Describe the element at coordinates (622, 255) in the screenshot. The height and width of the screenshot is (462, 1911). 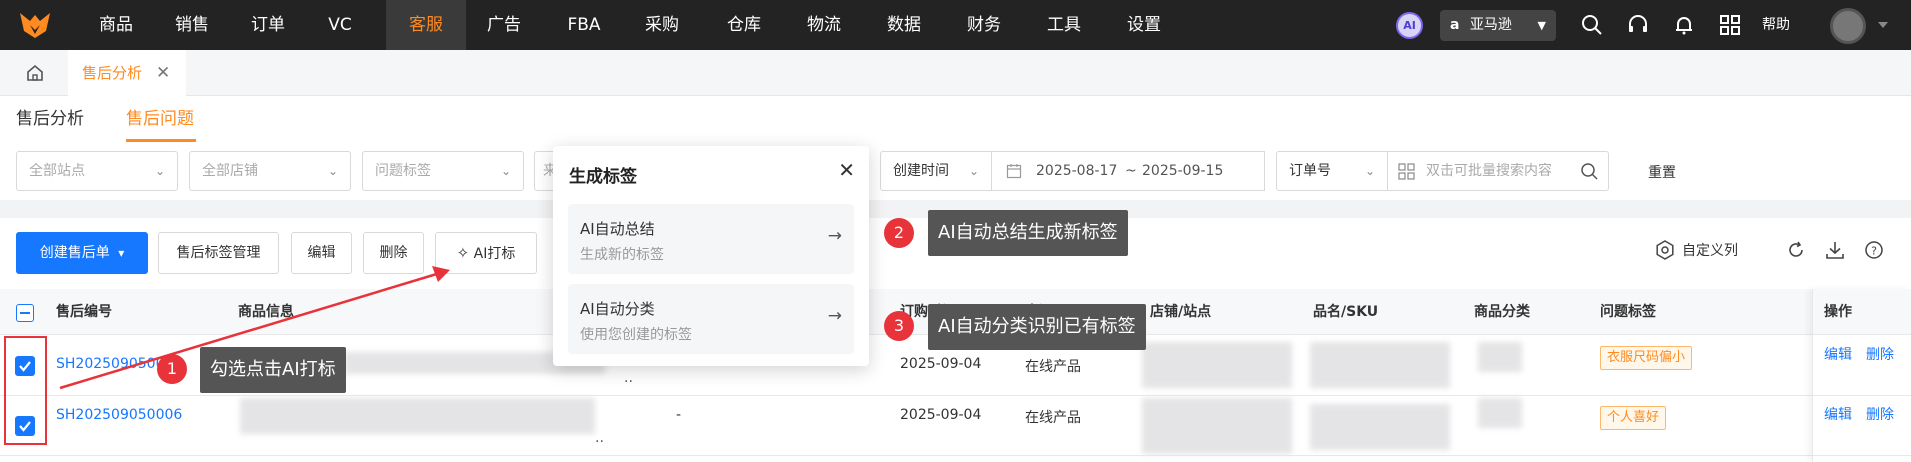
I see `option-subtitle: 生成新的标签` at that location.